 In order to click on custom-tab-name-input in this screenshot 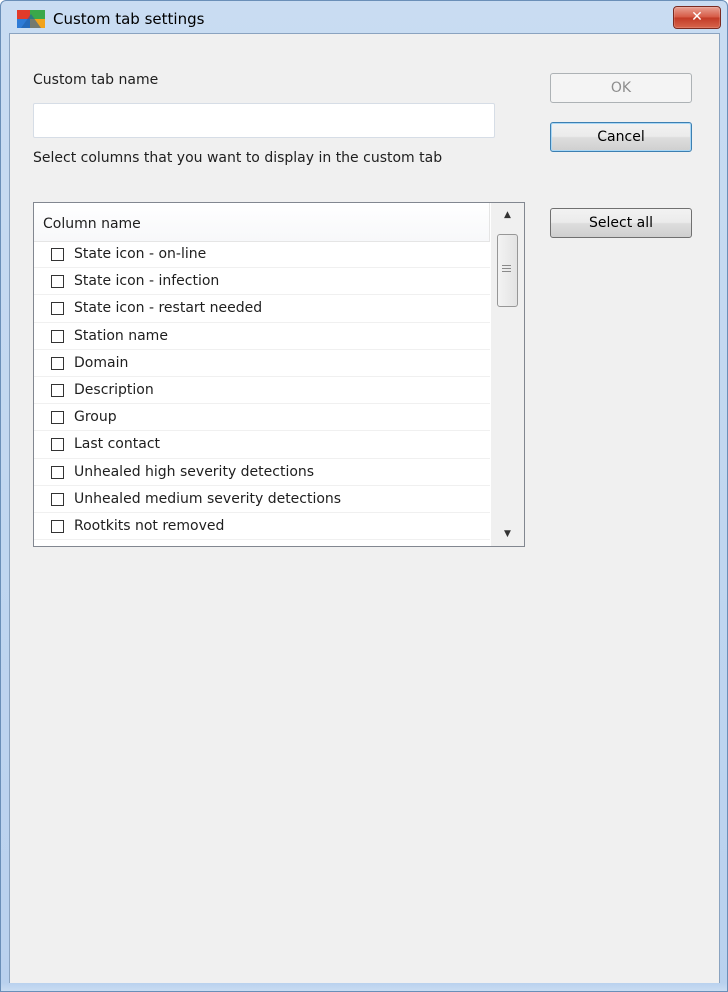, I will do `click(264, 120)`.